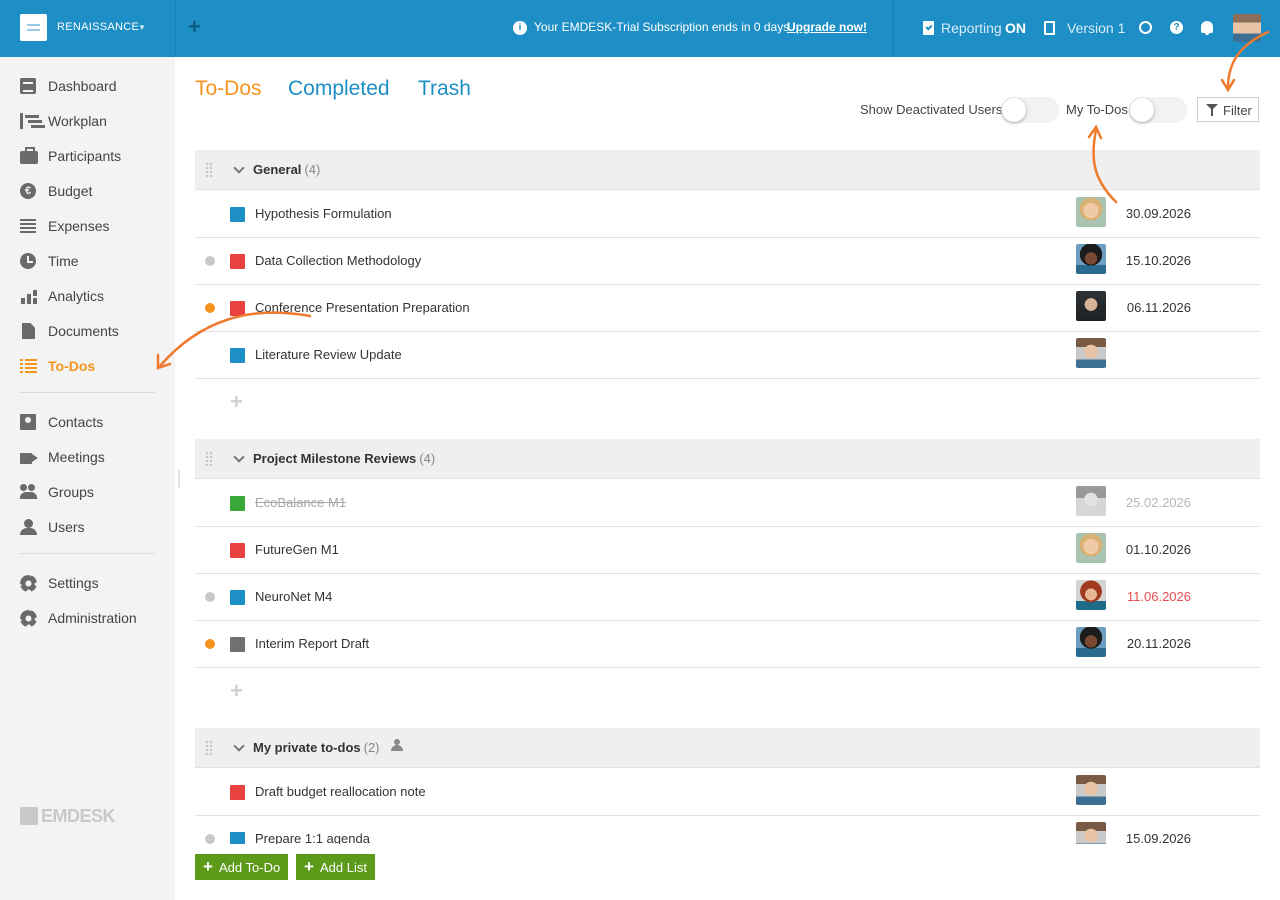  What do you see at coordinates (26, 458) in the screenshot?
I see `video-camera-icon` at bounding box center [26, 458].